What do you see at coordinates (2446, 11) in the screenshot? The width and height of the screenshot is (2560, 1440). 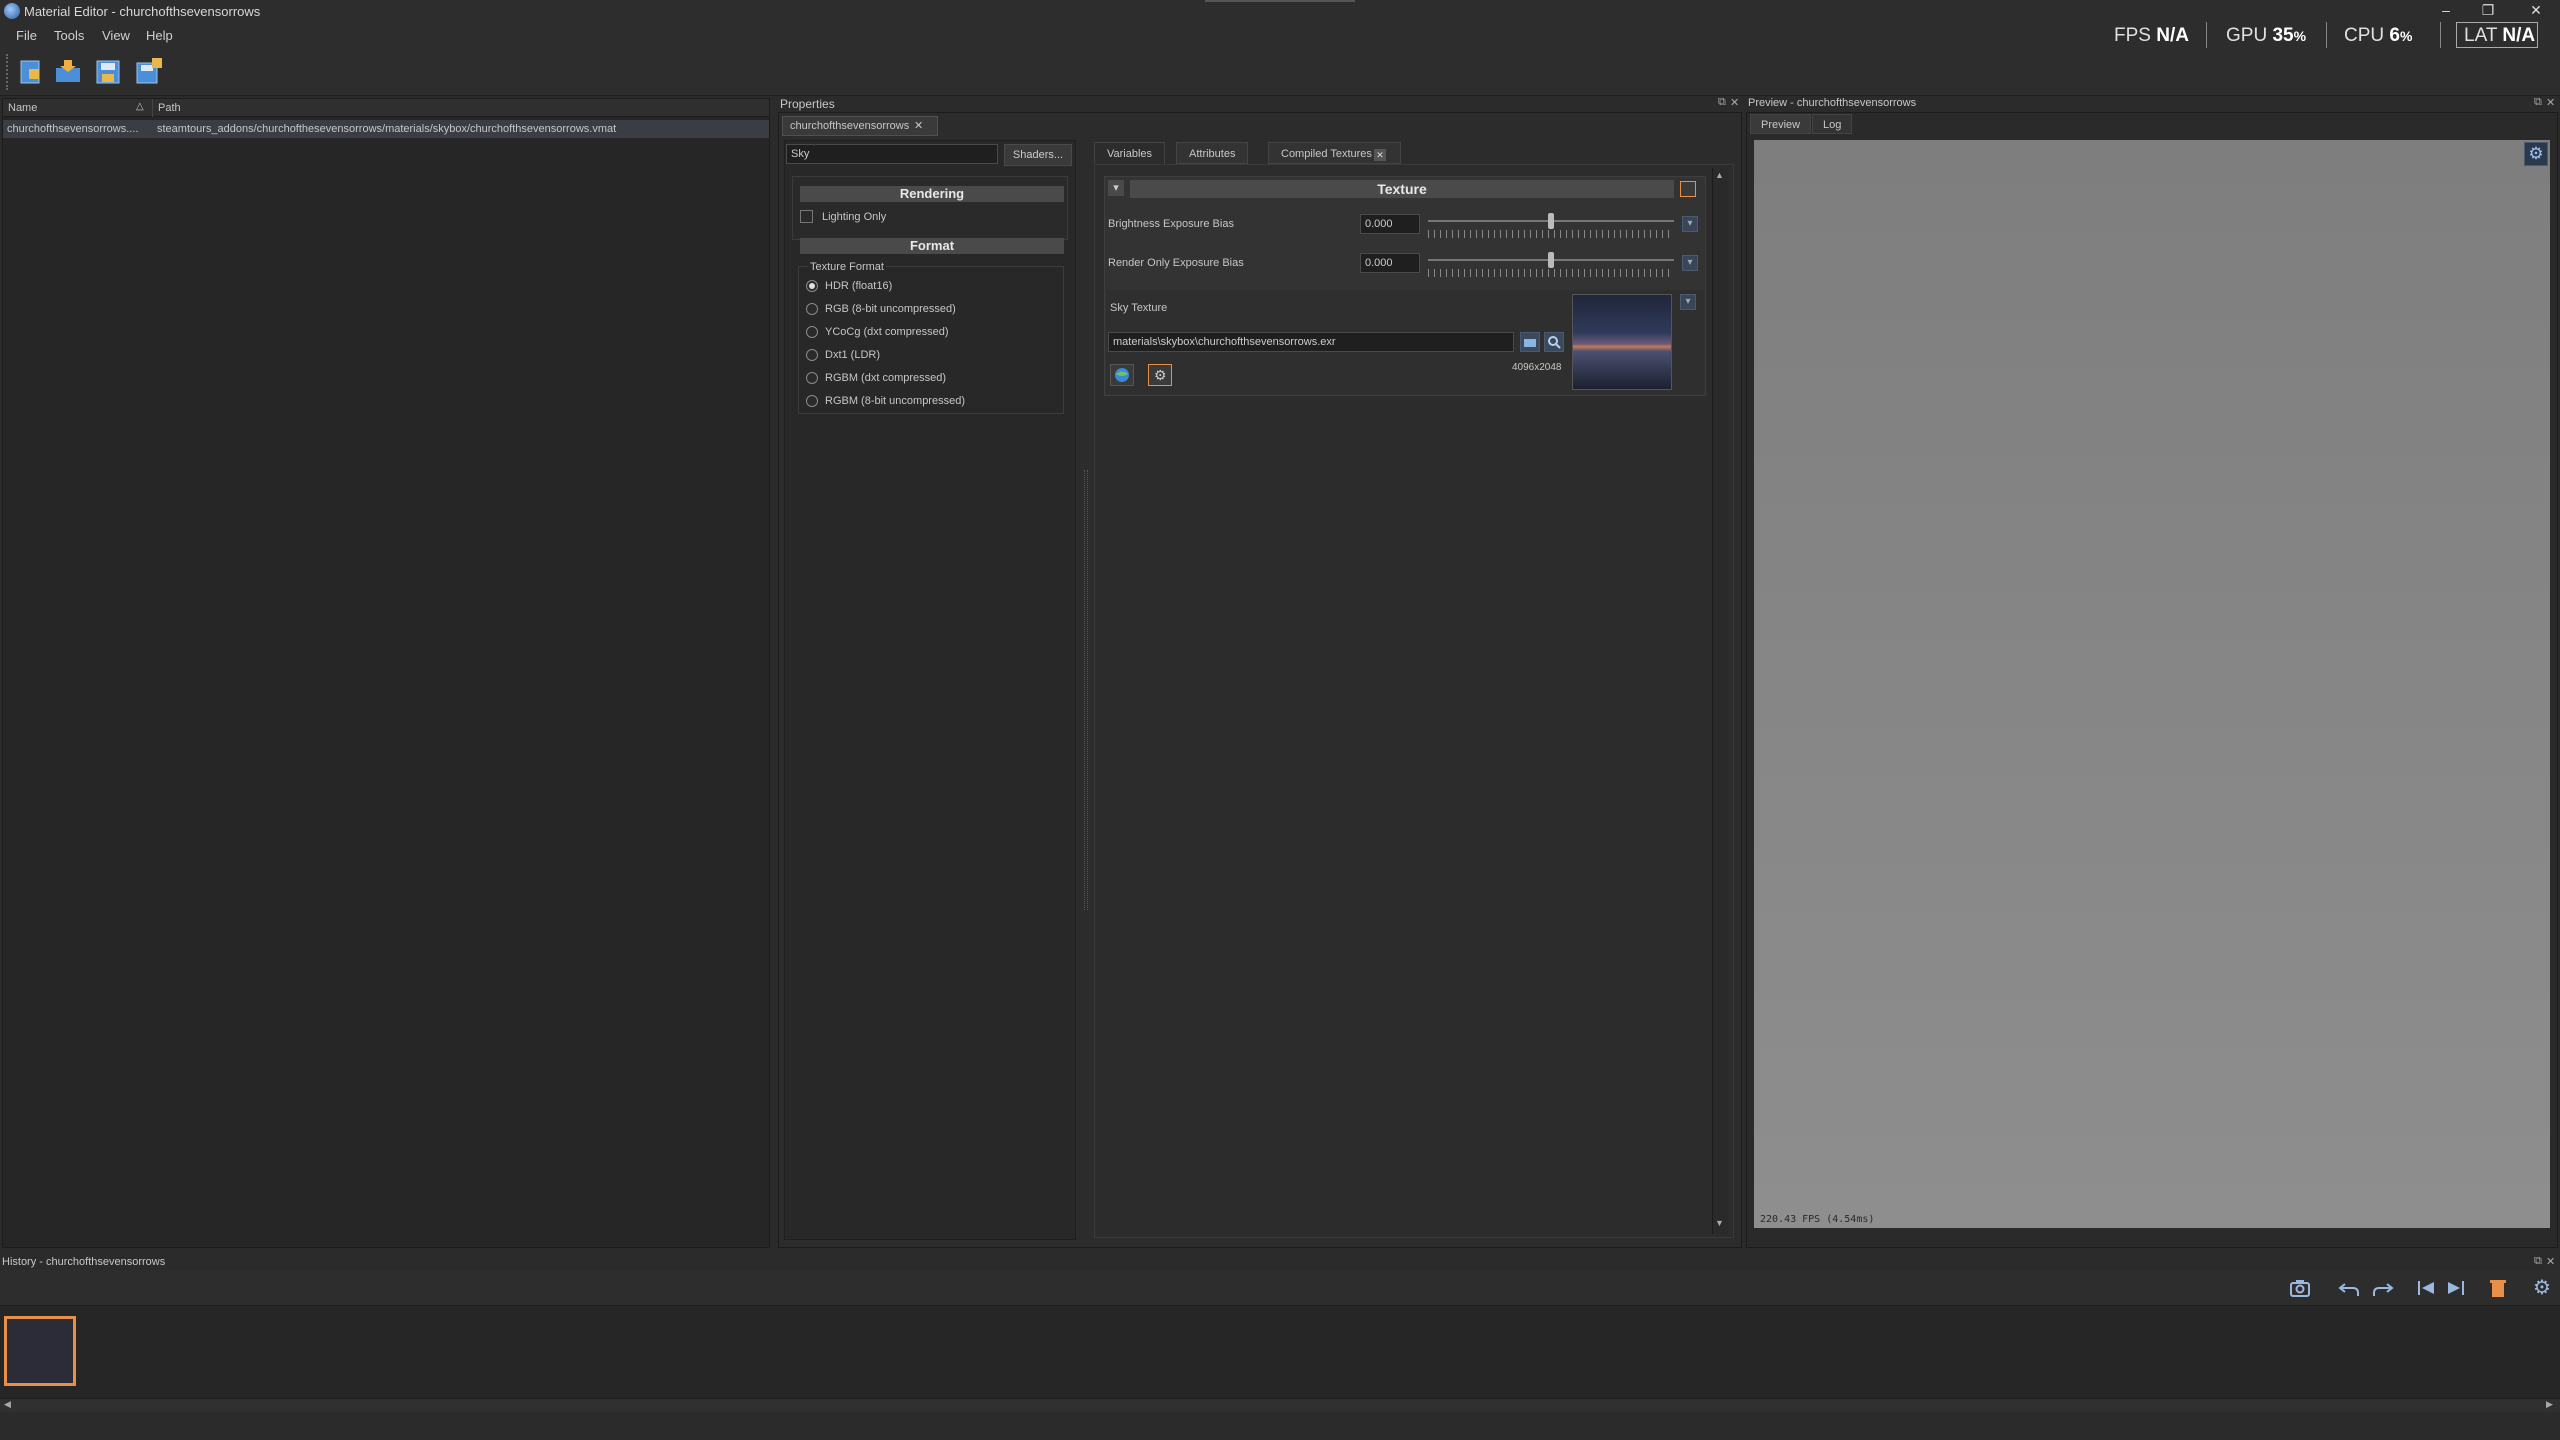 I see `minimize-button: –` at bounding box center [2446, 11].